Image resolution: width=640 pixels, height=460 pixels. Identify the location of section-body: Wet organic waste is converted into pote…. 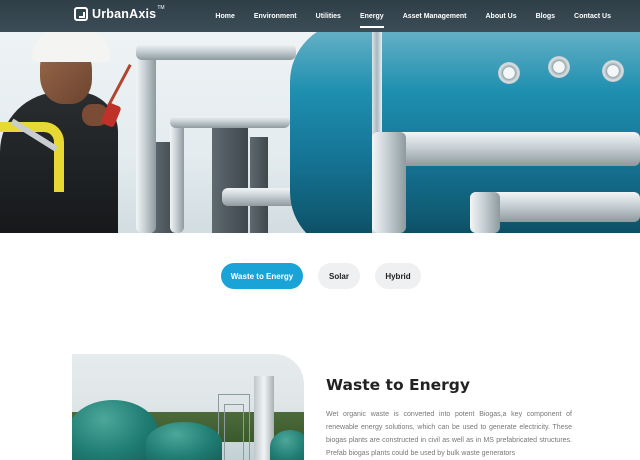
(449, 434).